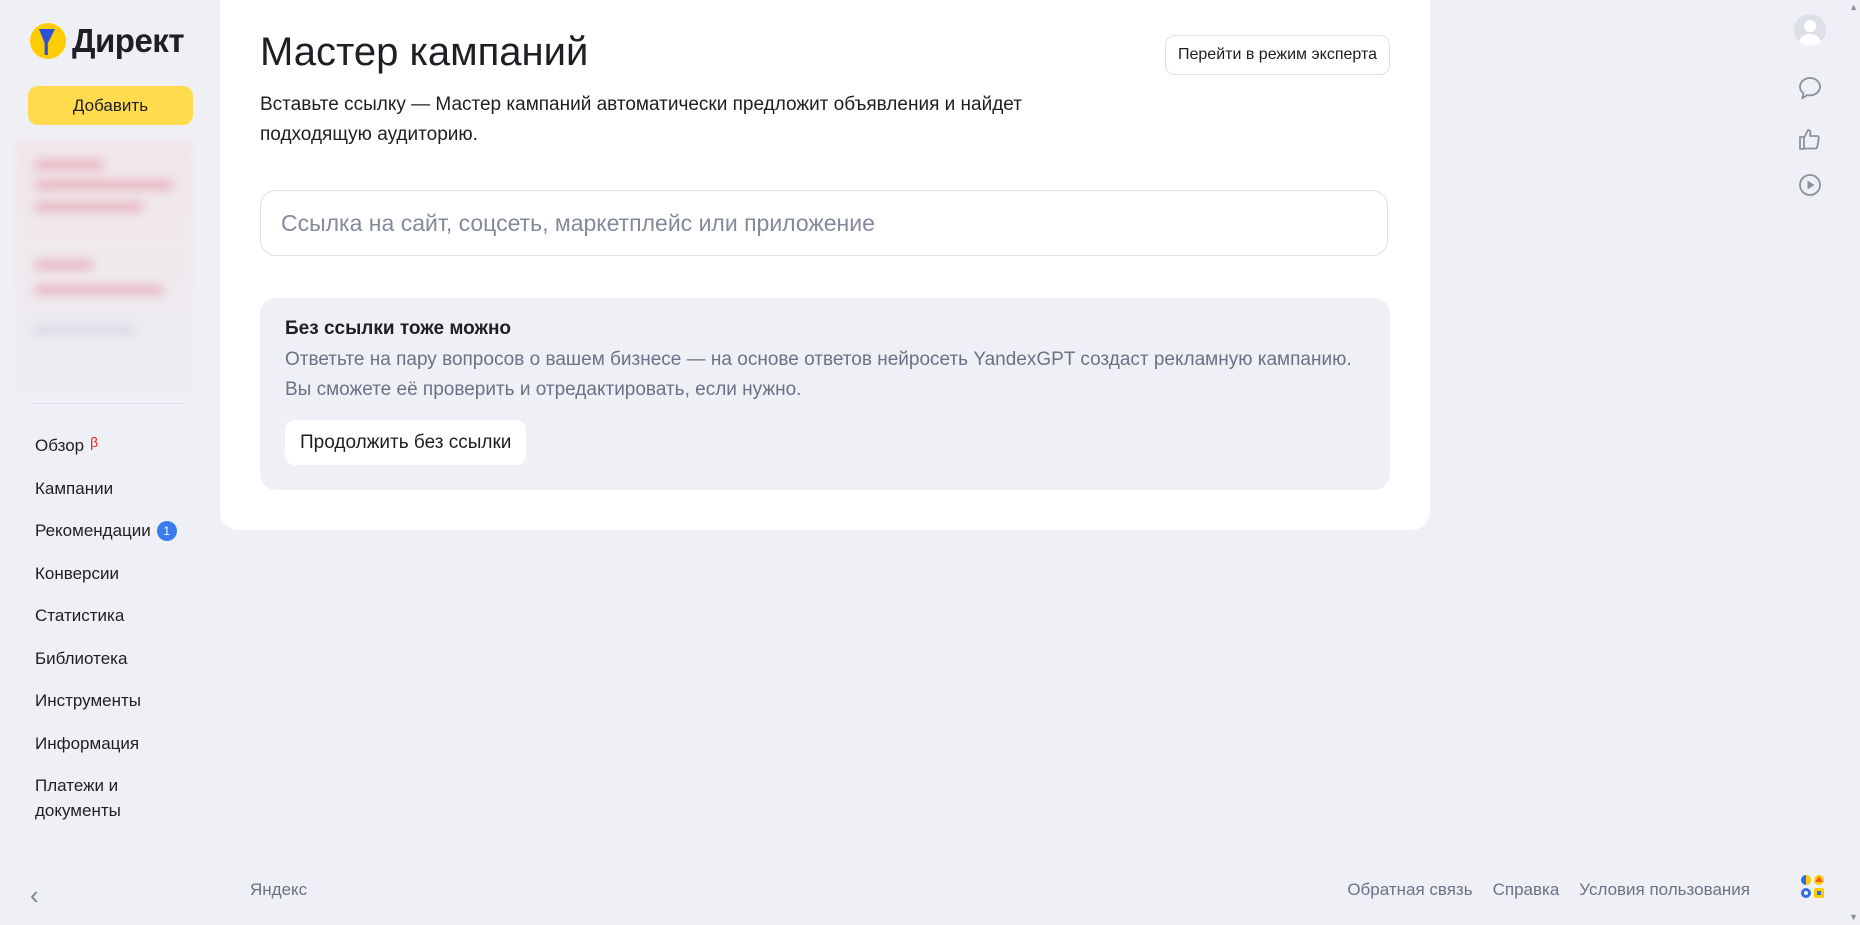 This screenshot has height=925, width=1860. I want to click on sidebar-item-campaigns: Кампании, so click(122, 489).